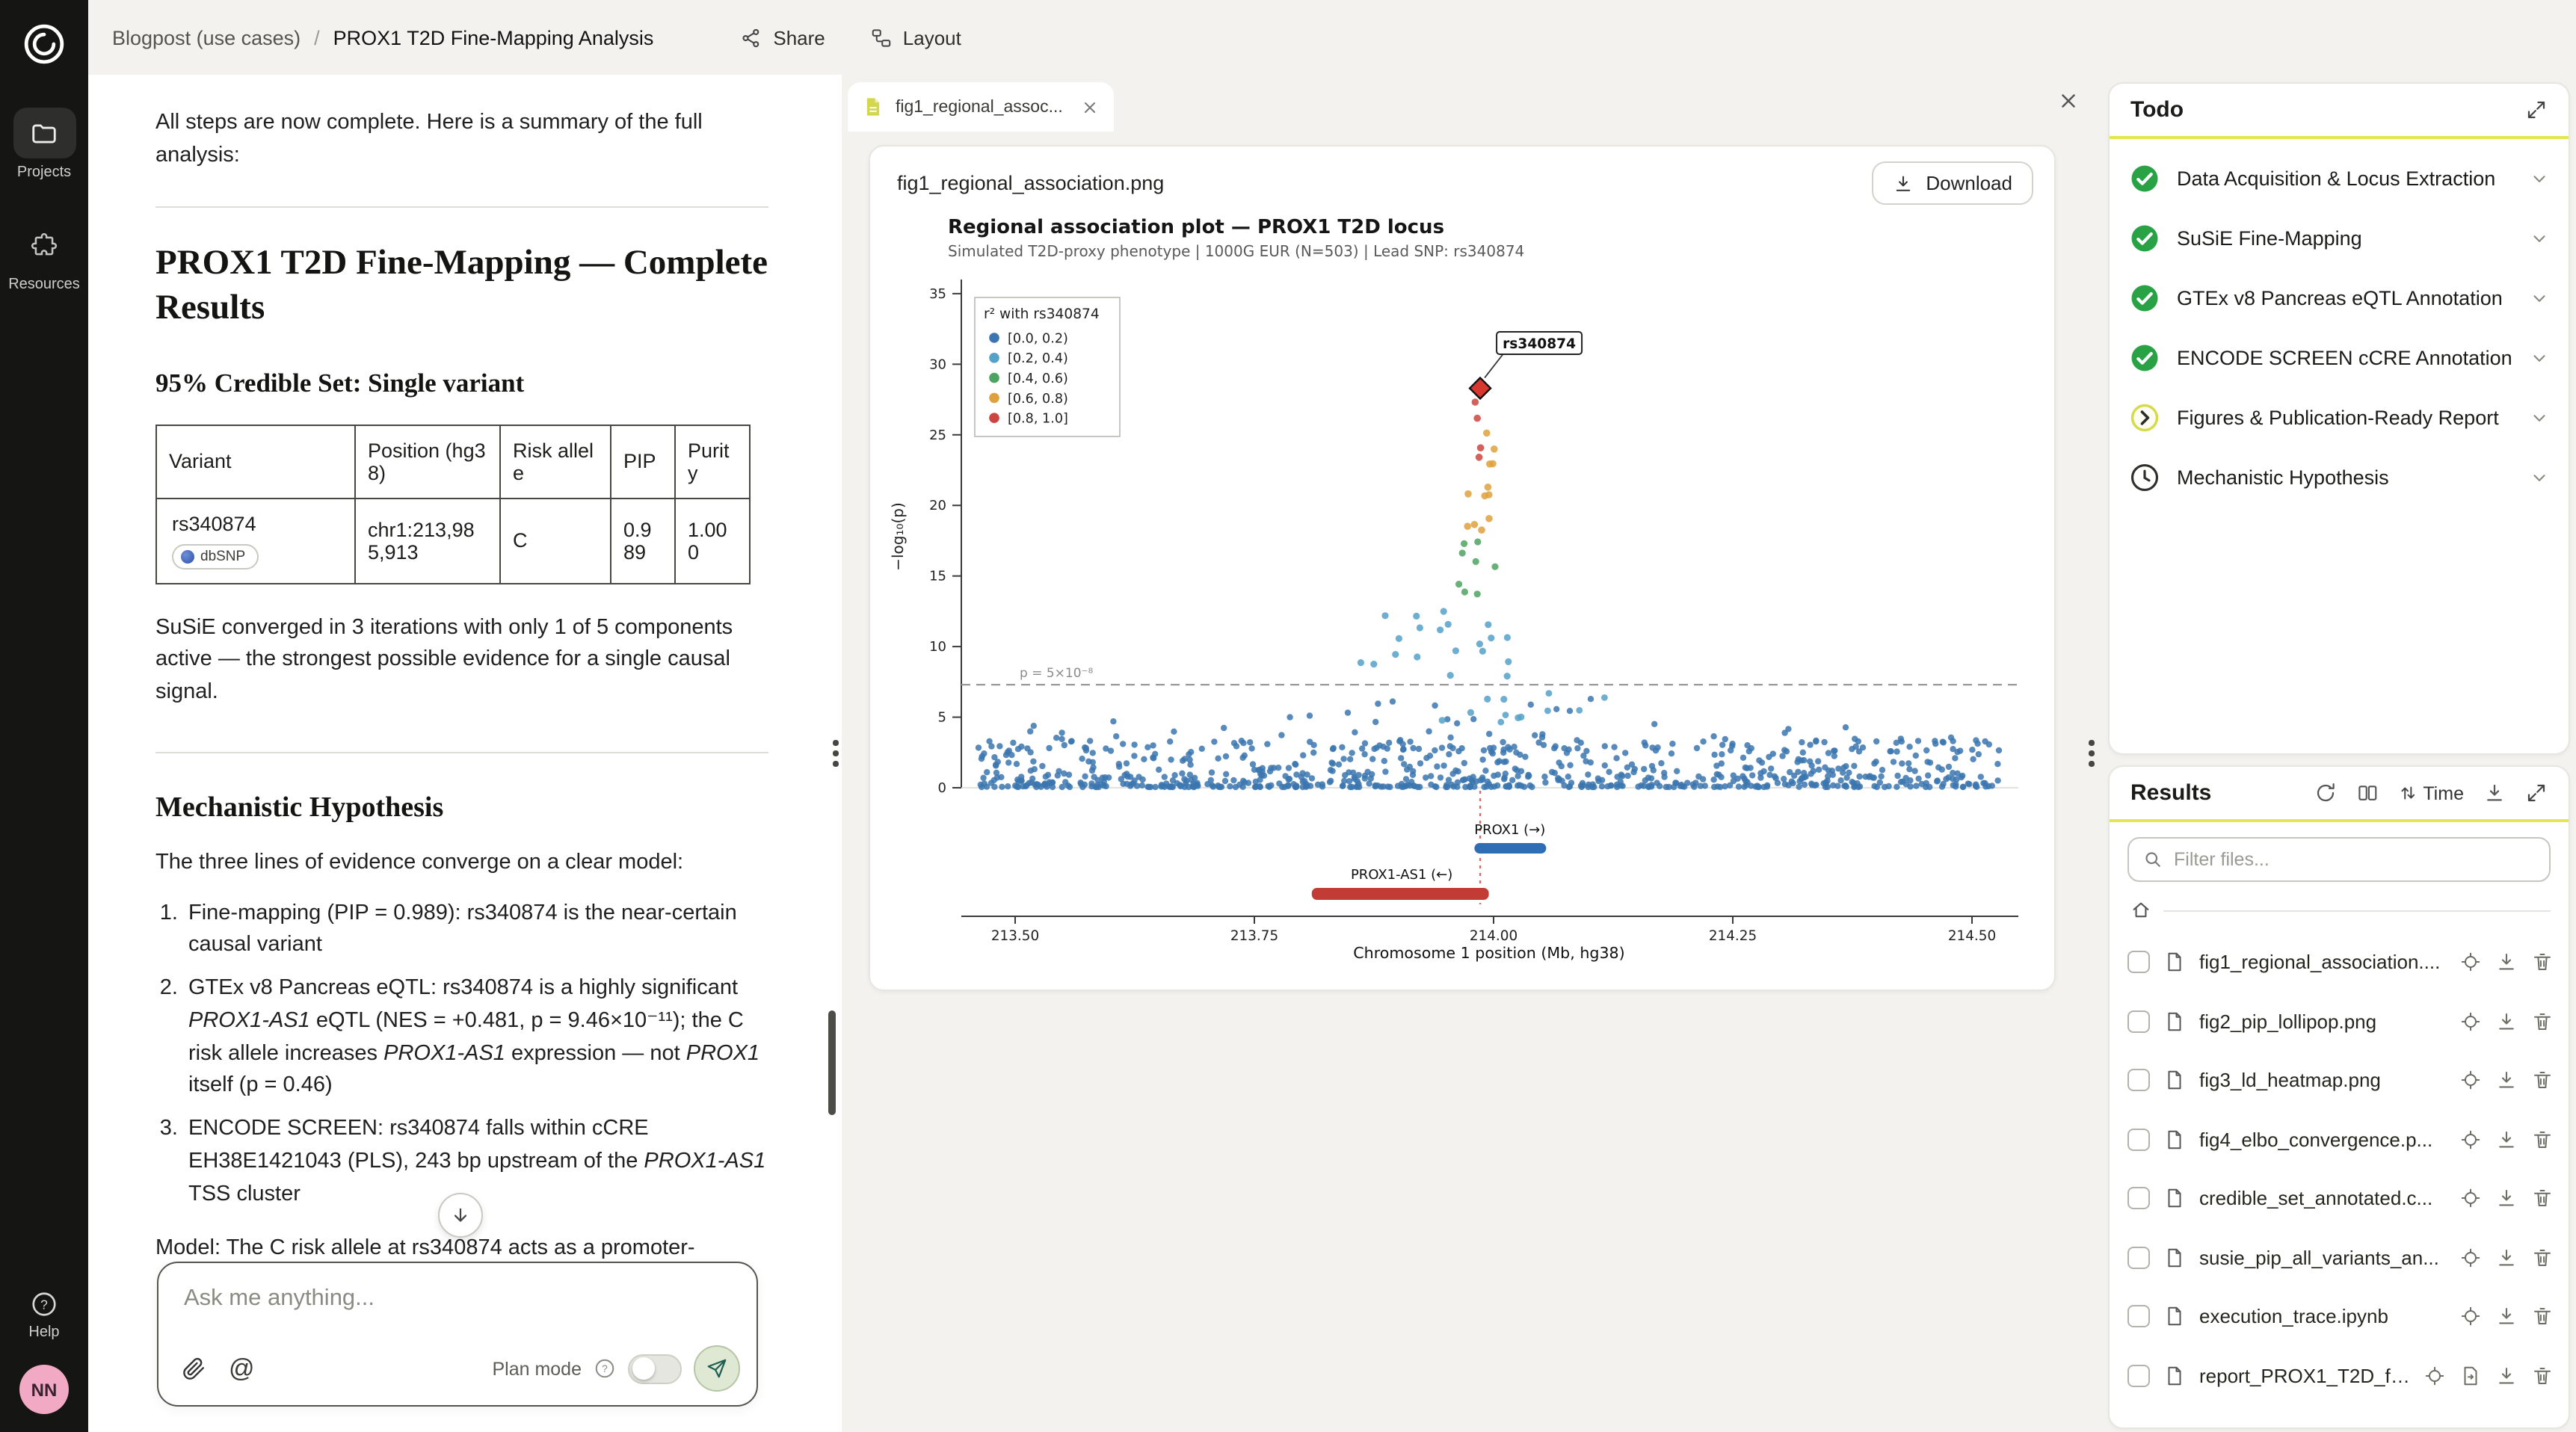  I want to click on plan-mode-help-icon: ?, so click(605, 1368).